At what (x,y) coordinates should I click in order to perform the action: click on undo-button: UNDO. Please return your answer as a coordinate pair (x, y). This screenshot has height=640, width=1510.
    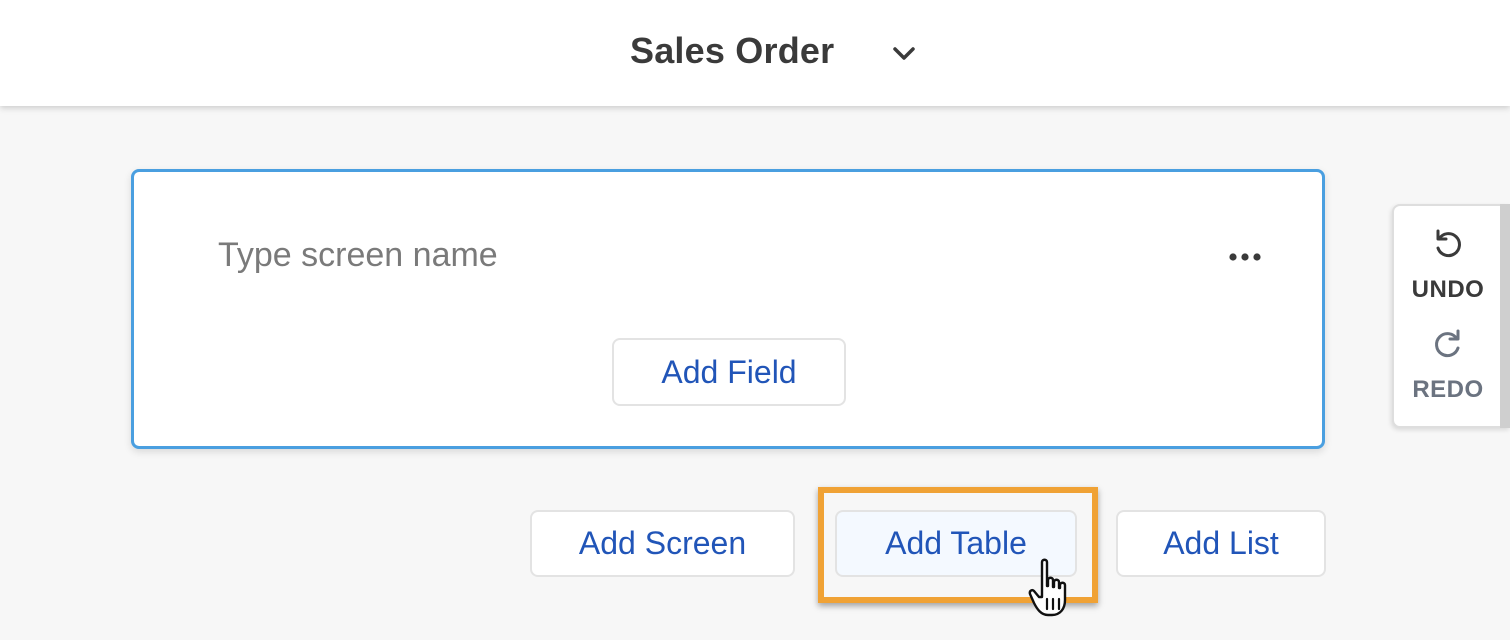
    Looking at the image, I should click on (1448, 267).